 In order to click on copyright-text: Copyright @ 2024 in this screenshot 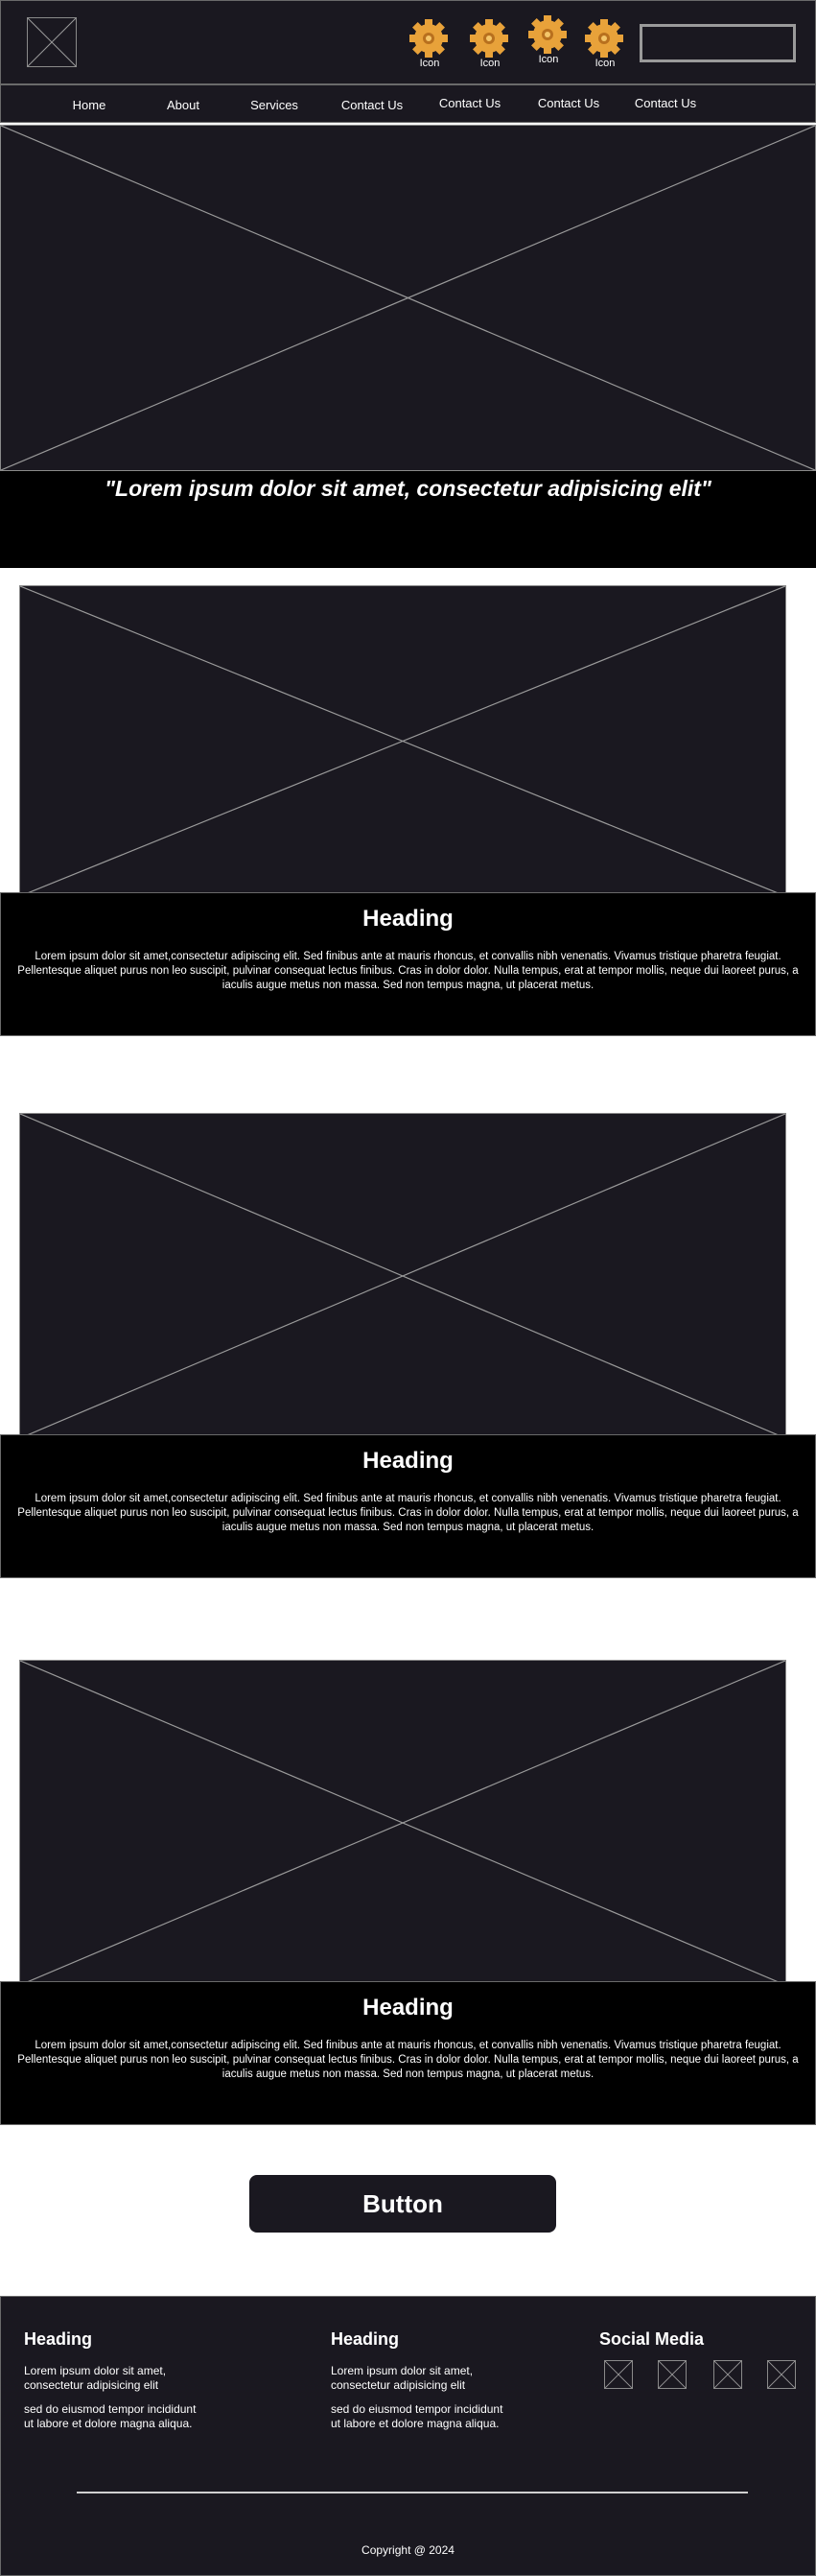, I will do `click(408, 2550)`.